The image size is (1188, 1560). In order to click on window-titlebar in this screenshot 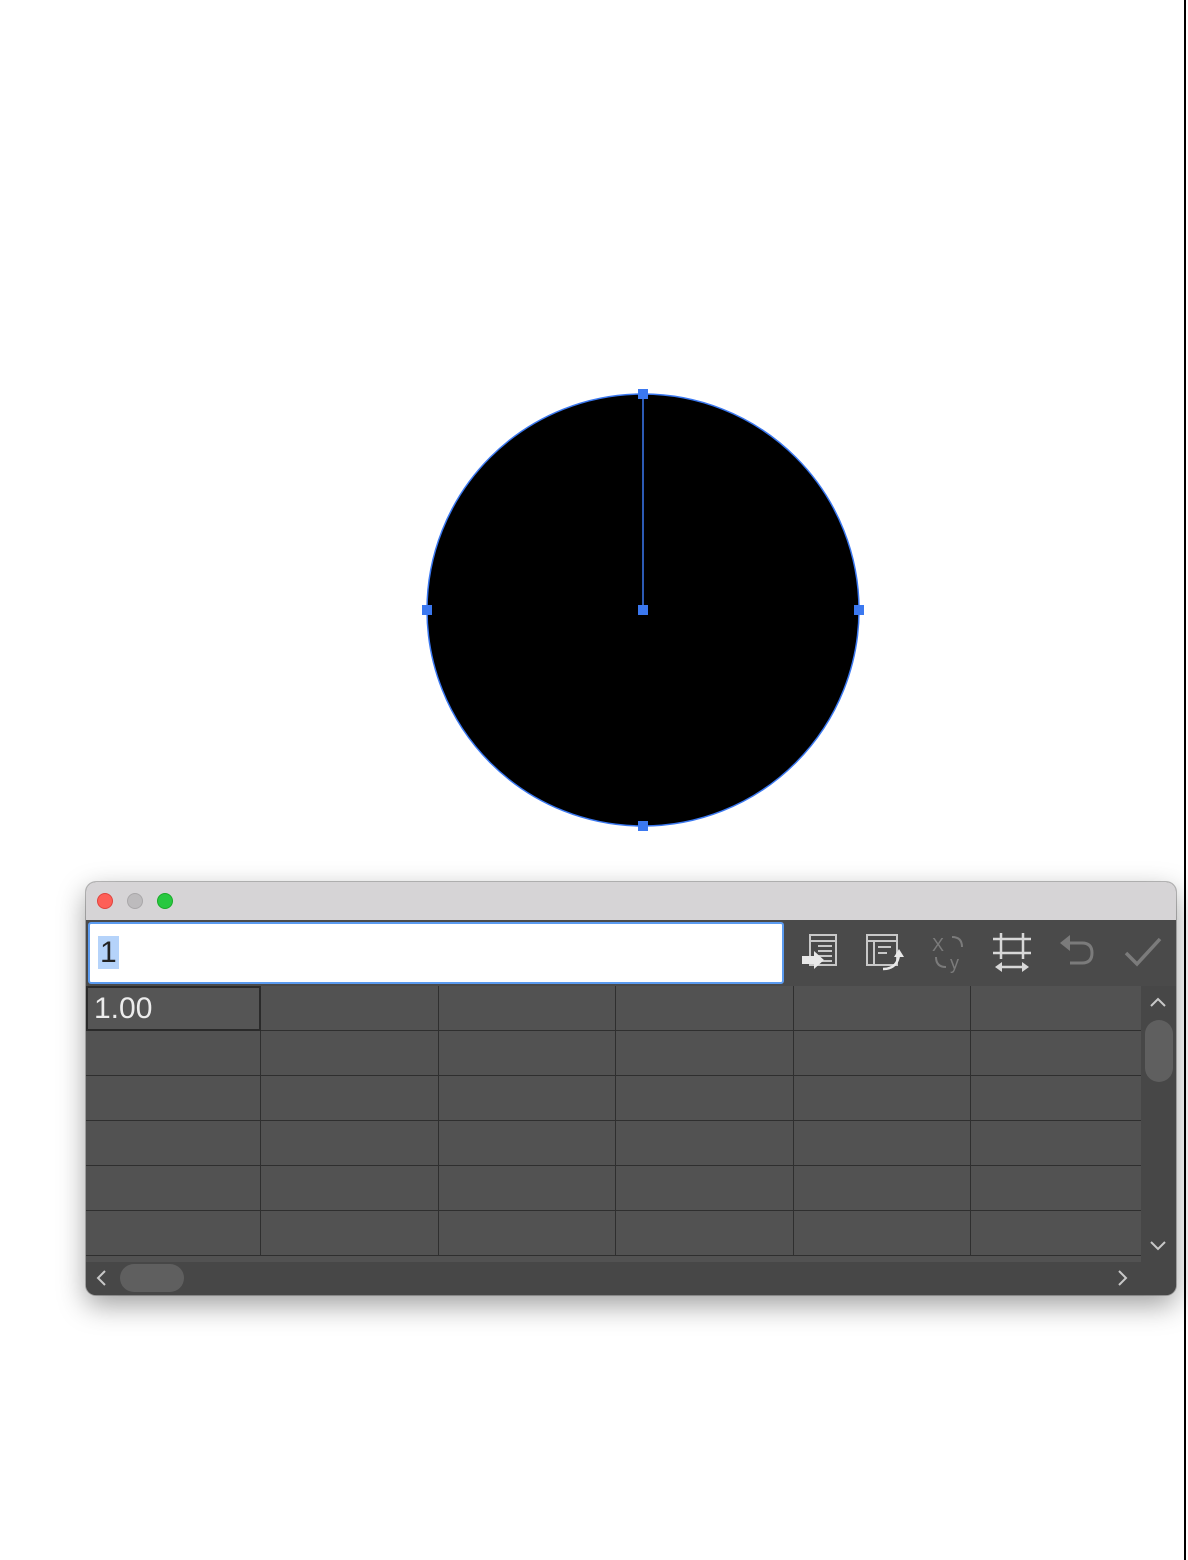, I will do `click(631, 901)`.